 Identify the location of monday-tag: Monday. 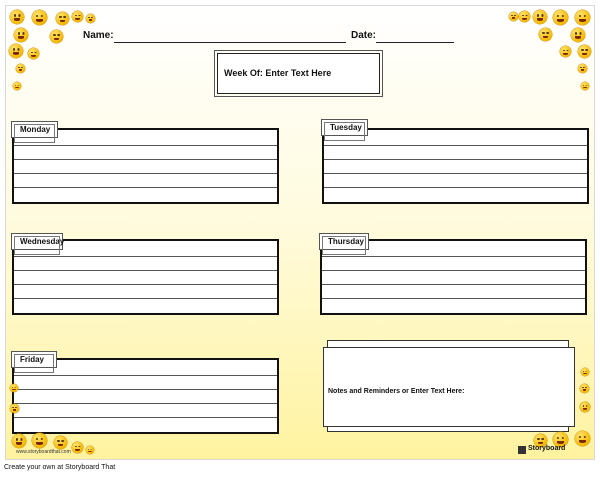
(34, 132).